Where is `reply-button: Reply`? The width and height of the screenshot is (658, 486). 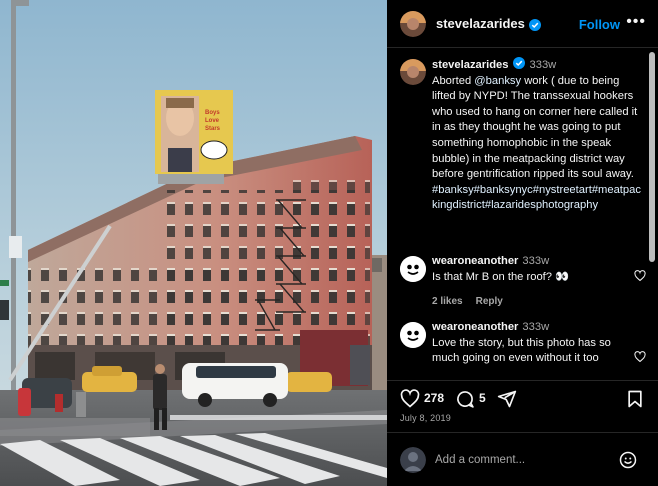 reply-button: Reply is located at coordinates (489, 301).